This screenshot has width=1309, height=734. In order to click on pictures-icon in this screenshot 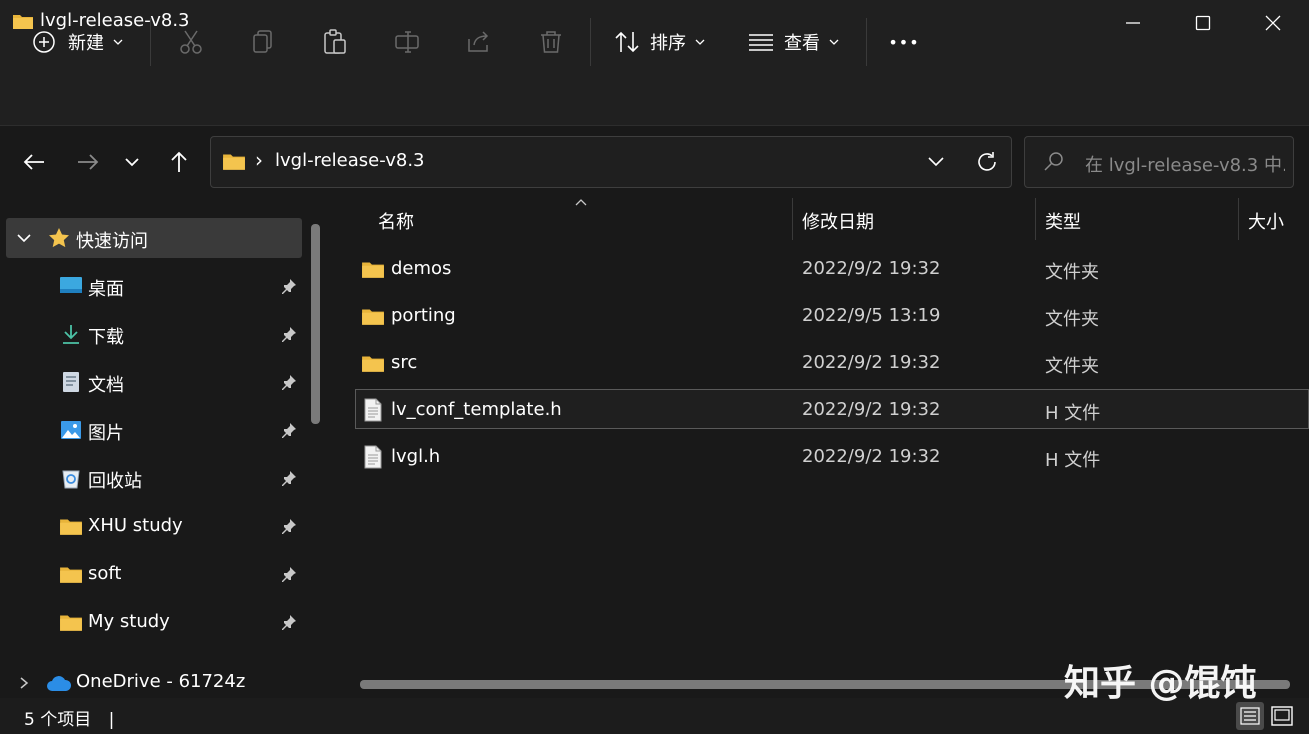, I will do `click(71, 430)`.